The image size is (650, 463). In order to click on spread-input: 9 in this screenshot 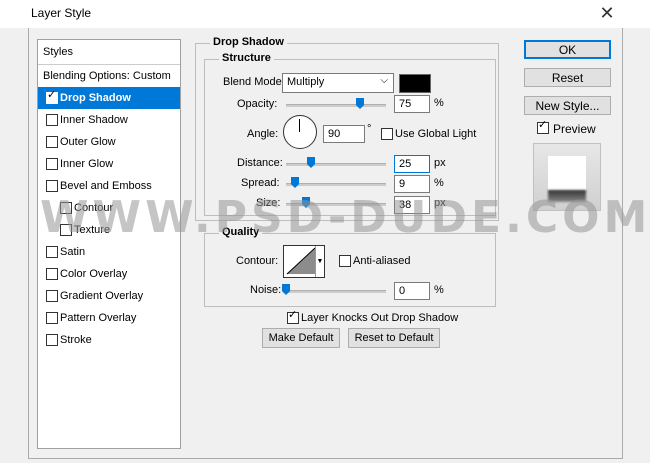, I will do `click(412, 184)`.